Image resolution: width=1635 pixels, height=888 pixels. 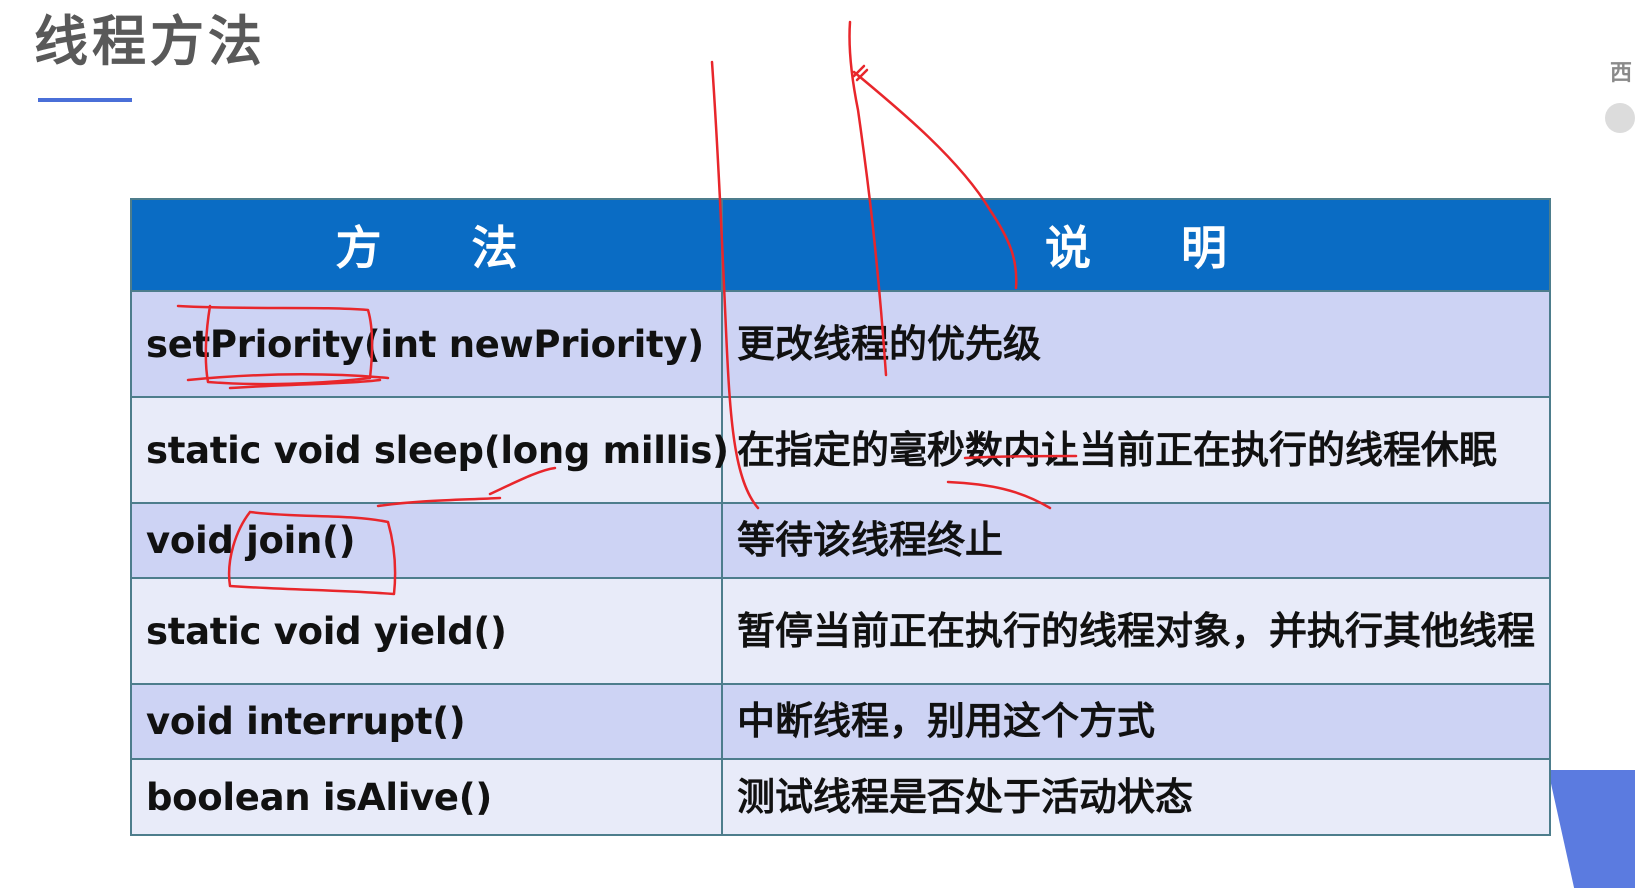 I want to click on table-row: void interrupt() 中断线程，别用这个方式, so click(x=840, y=721).